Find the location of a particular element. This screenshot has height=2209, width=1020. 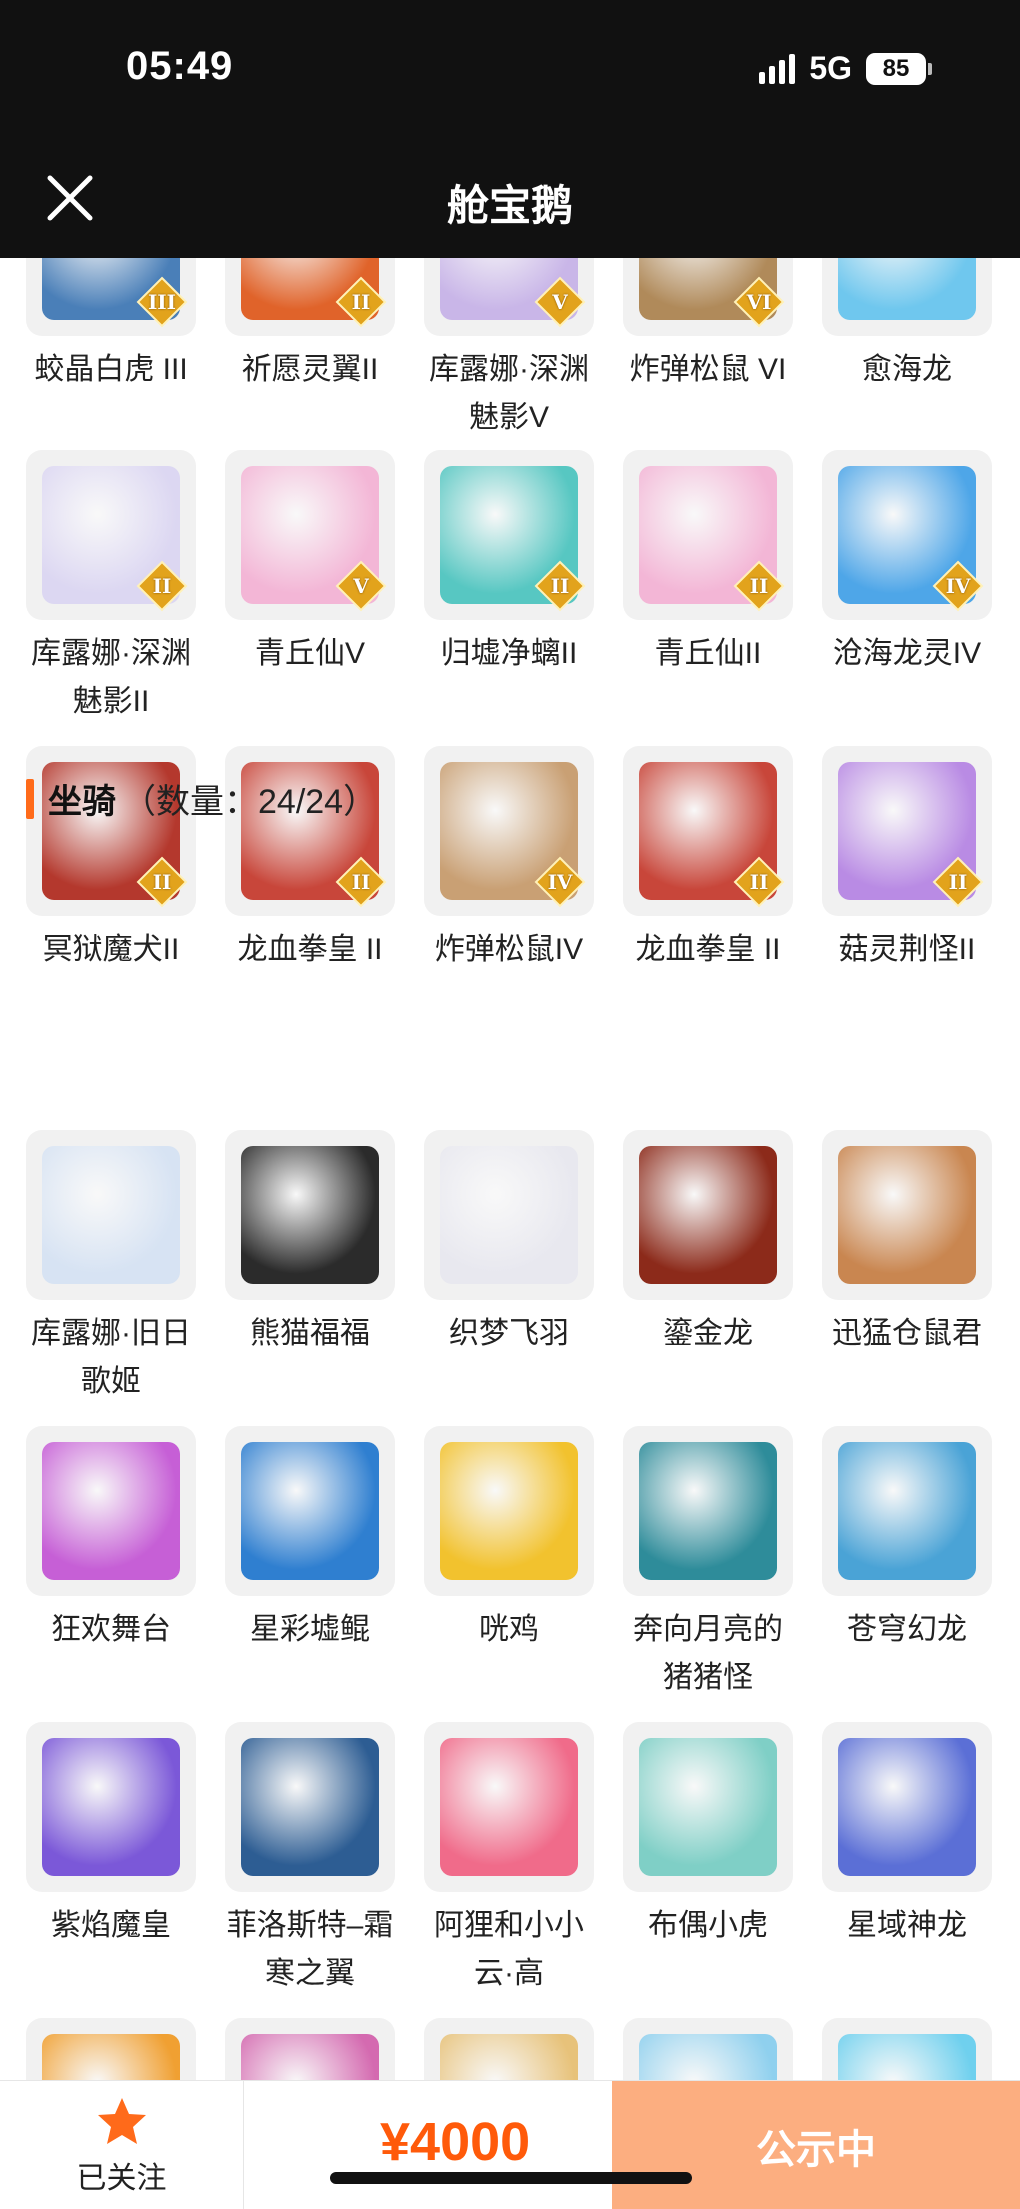

item-card: II 库露娜·深渊魅影II is located at coordinates (111, 588).